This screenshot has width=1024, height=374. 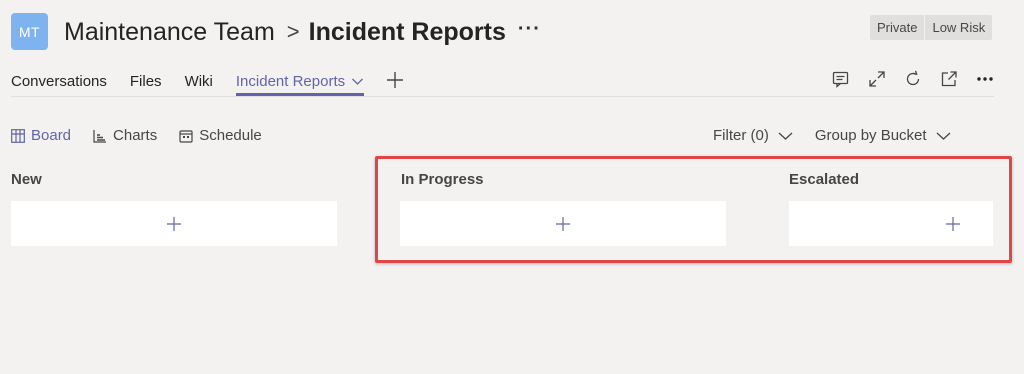 I want to click on channel-badges: Private Low Risk, so click(x=931, y=27).